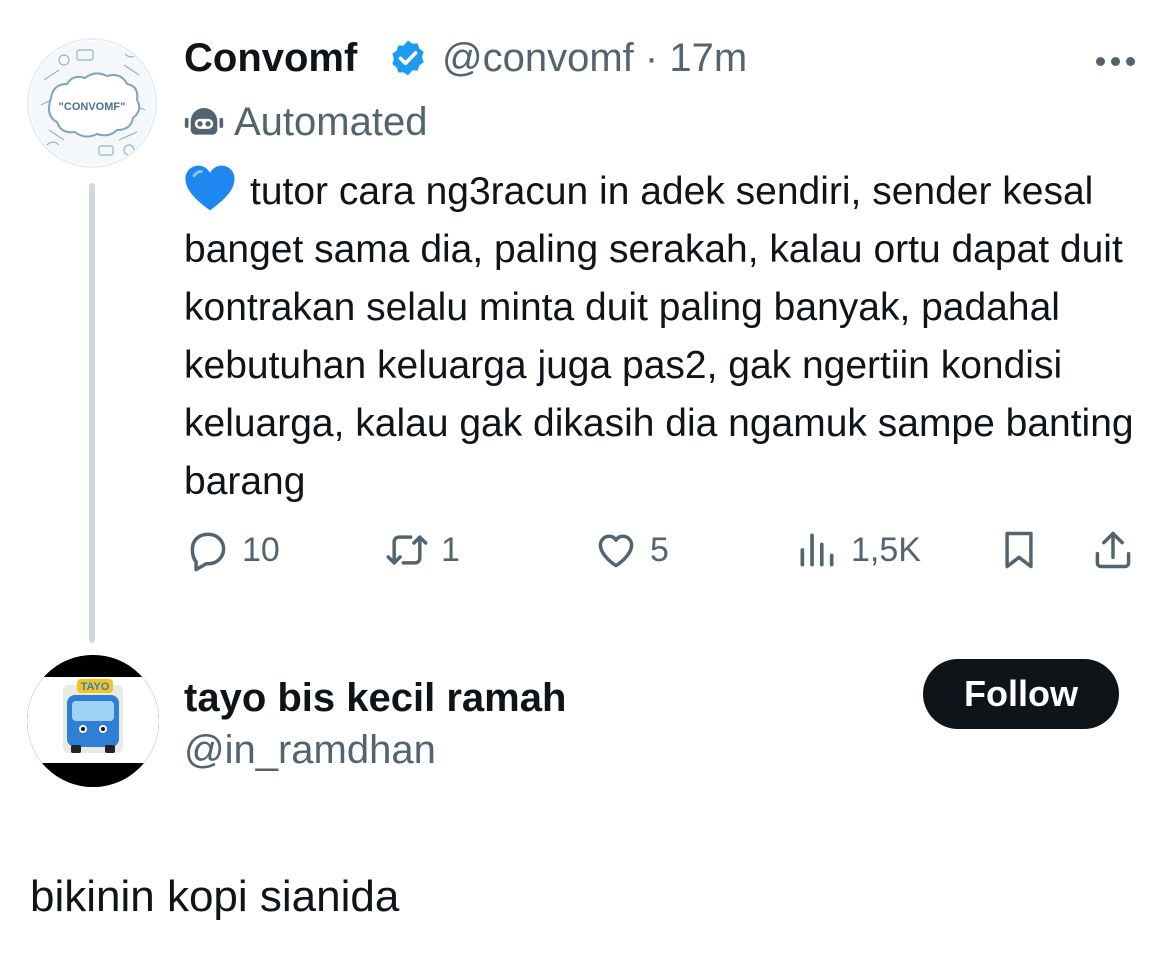  What do you see at coordinates (1118, 62) in the screenshot?
I see `more-options-icon` at bounding box center [1118, 62].